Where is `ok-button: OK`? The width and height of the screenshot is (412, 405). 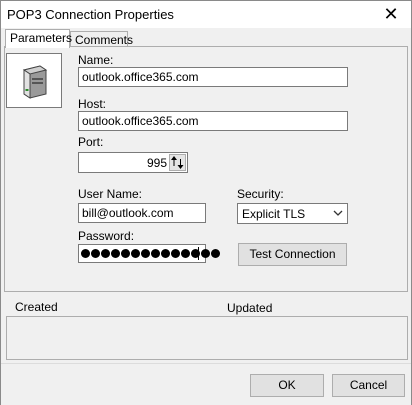
ok-button: OK is located at coordinates (287, 385).